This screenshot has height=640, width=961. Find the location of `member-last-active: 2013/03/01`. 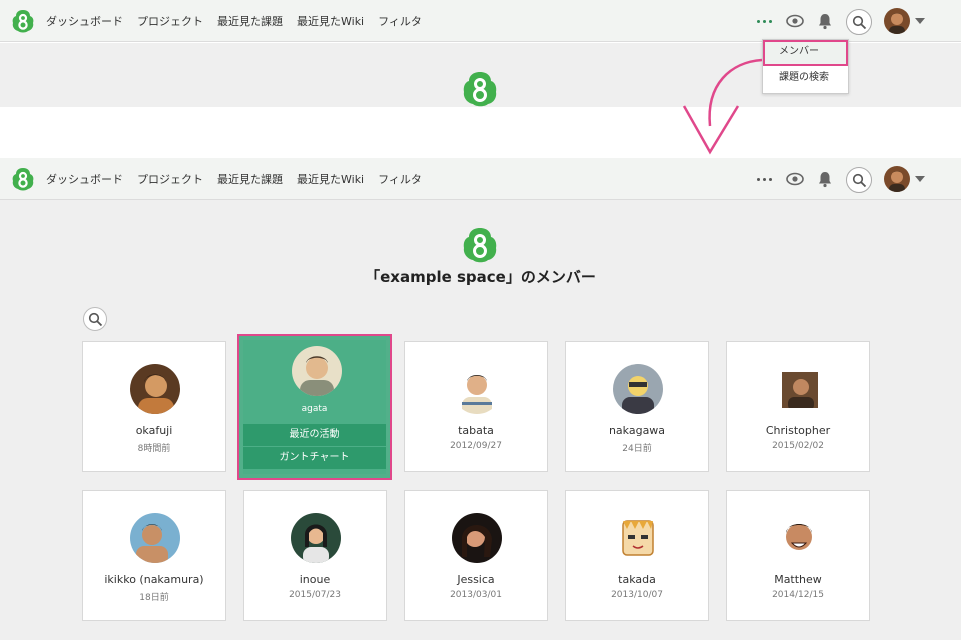

member-last-active: 2013/03/01 is located at coordinates (476, 595).